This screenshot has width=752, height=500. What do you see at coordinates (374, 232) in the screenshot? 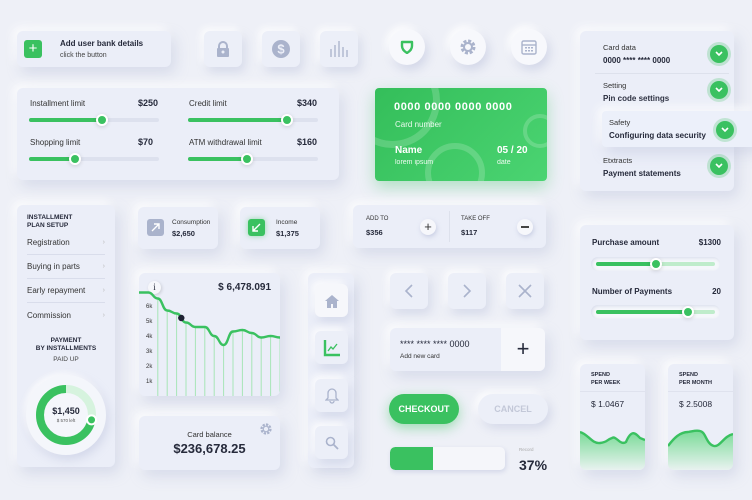
I see `add-to-value: $356` at bounding box center [374, 232].